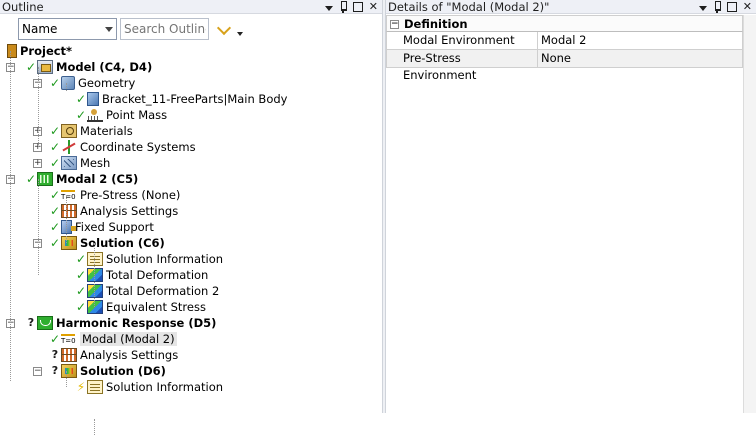  I want to click on tree-item-modal-2: − ✓ Modal 2 (C5), so click(72, 179).